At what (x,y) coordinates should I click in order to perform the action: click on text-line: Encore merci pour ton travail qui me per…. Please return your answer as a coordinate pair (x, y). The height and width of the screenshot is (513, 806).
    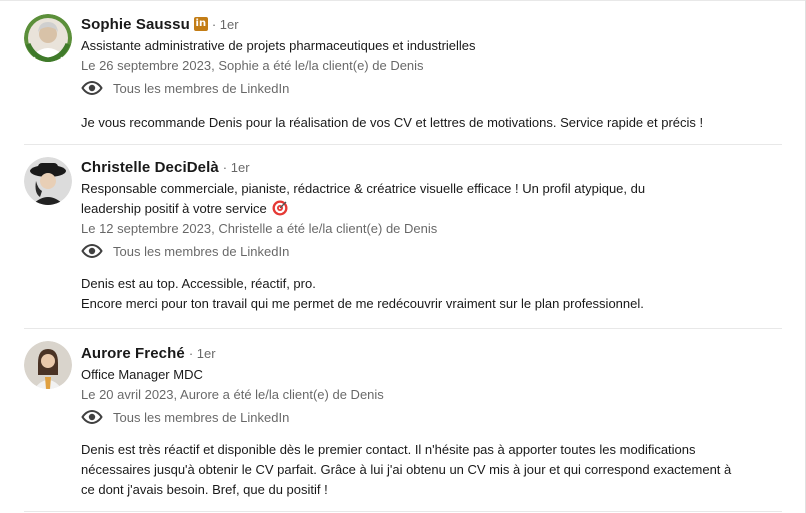
    Looking at the image, I should click on (362, 303).